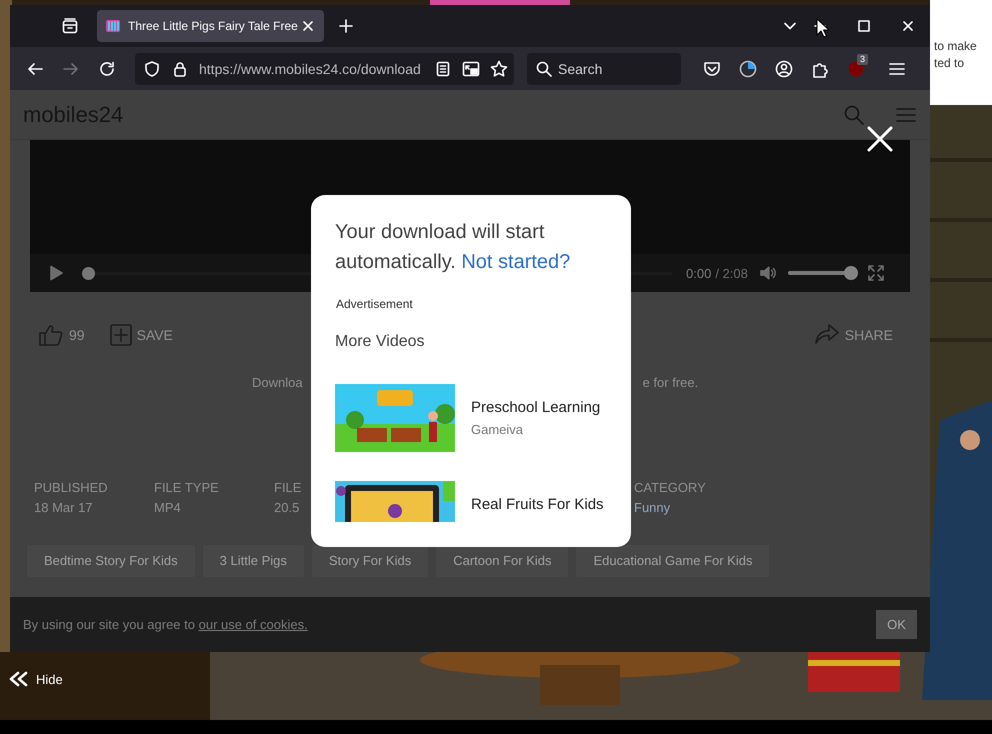 The image size is (992, 734). Describe the element at coordinates (515, 262) in the screenshot. I see `not-started-link: Not started?` at that location.